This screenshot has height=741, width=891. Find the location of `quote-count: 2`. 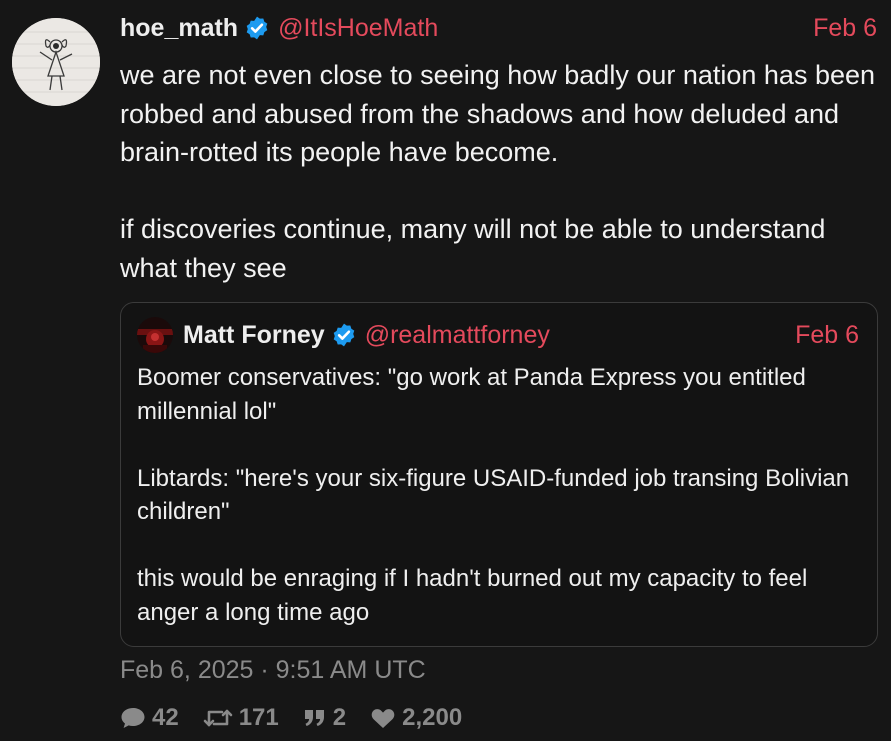

quote-count: 2 is located at coordinates (339, 717).